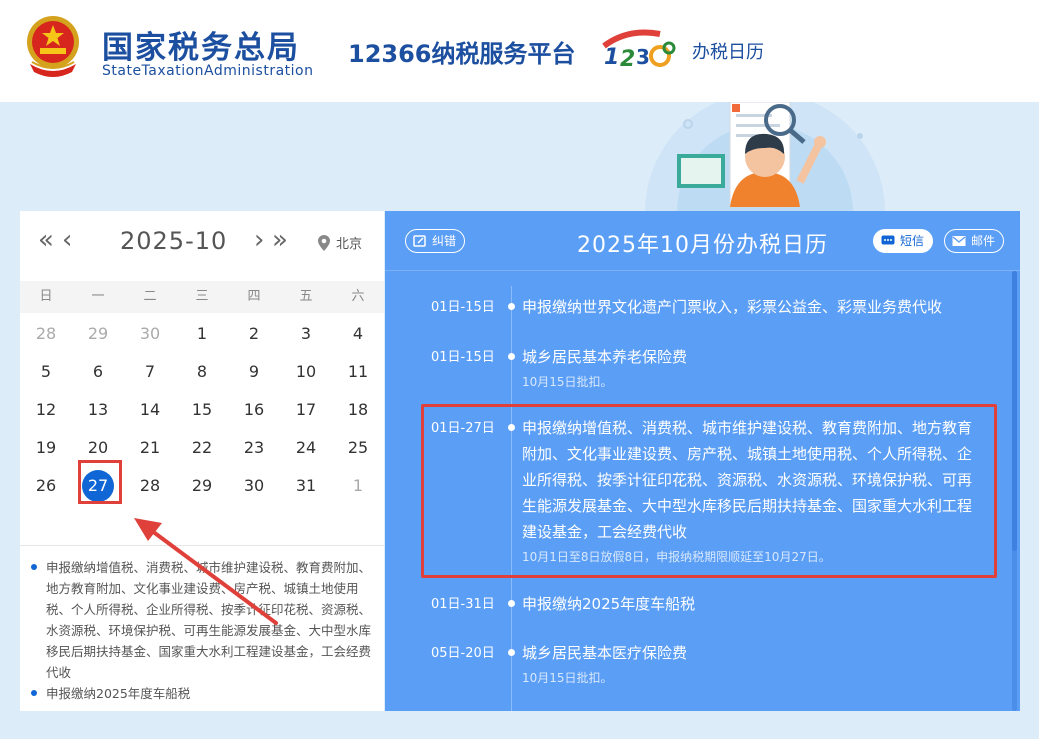 This screenshot has height=739, width=1039. I want to click on calendar-day: 9, so click(254, 372).